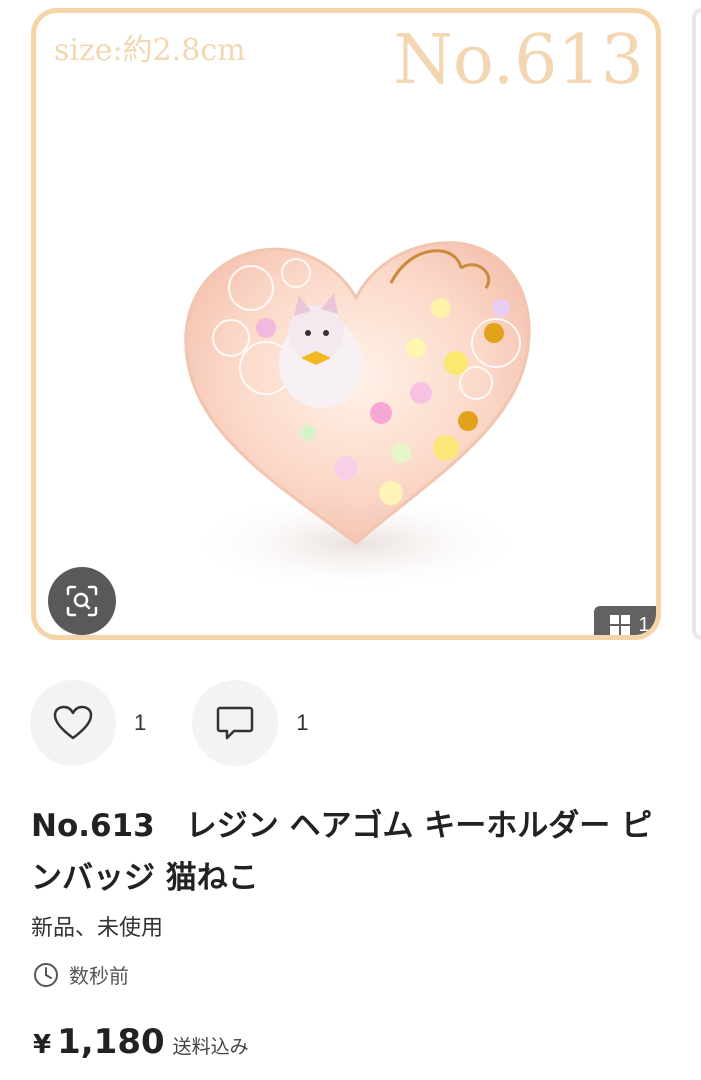 The width and height of the screenshot is (701, 1080). I want to click on posted-time: 数秒前, so click(81, 974).